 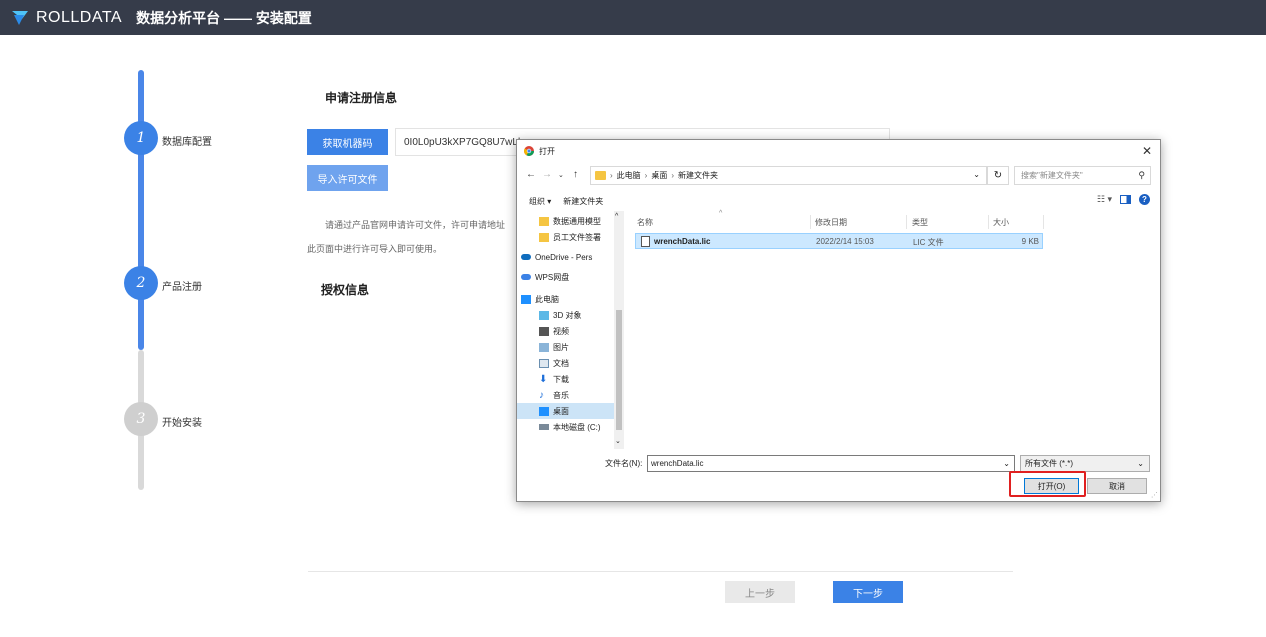 I want to click on dialog-title: 打开, so click(x=547, y=151).